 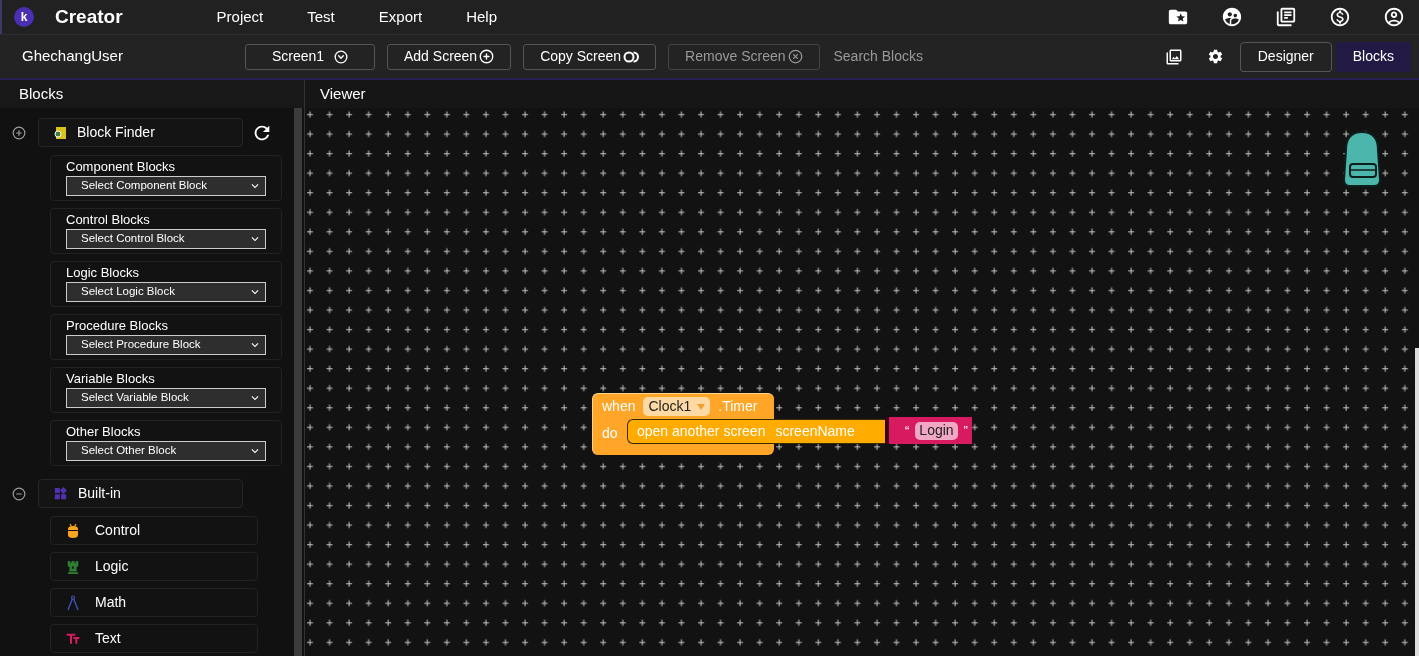 I want to click on category-title: Procedure Blocks, so click(x=117, y=326).